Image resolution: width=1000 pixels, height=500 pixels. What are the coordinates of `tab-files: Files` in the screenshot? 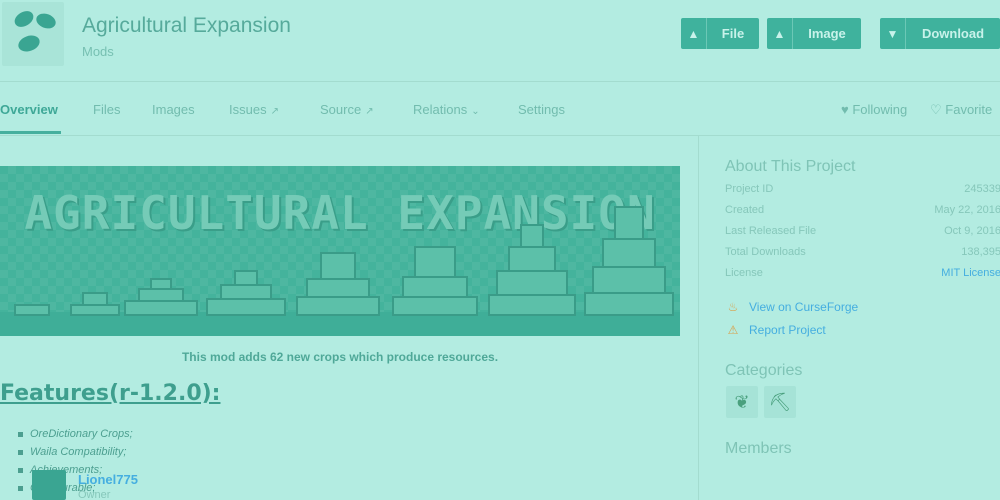 It's located at (106, 109).